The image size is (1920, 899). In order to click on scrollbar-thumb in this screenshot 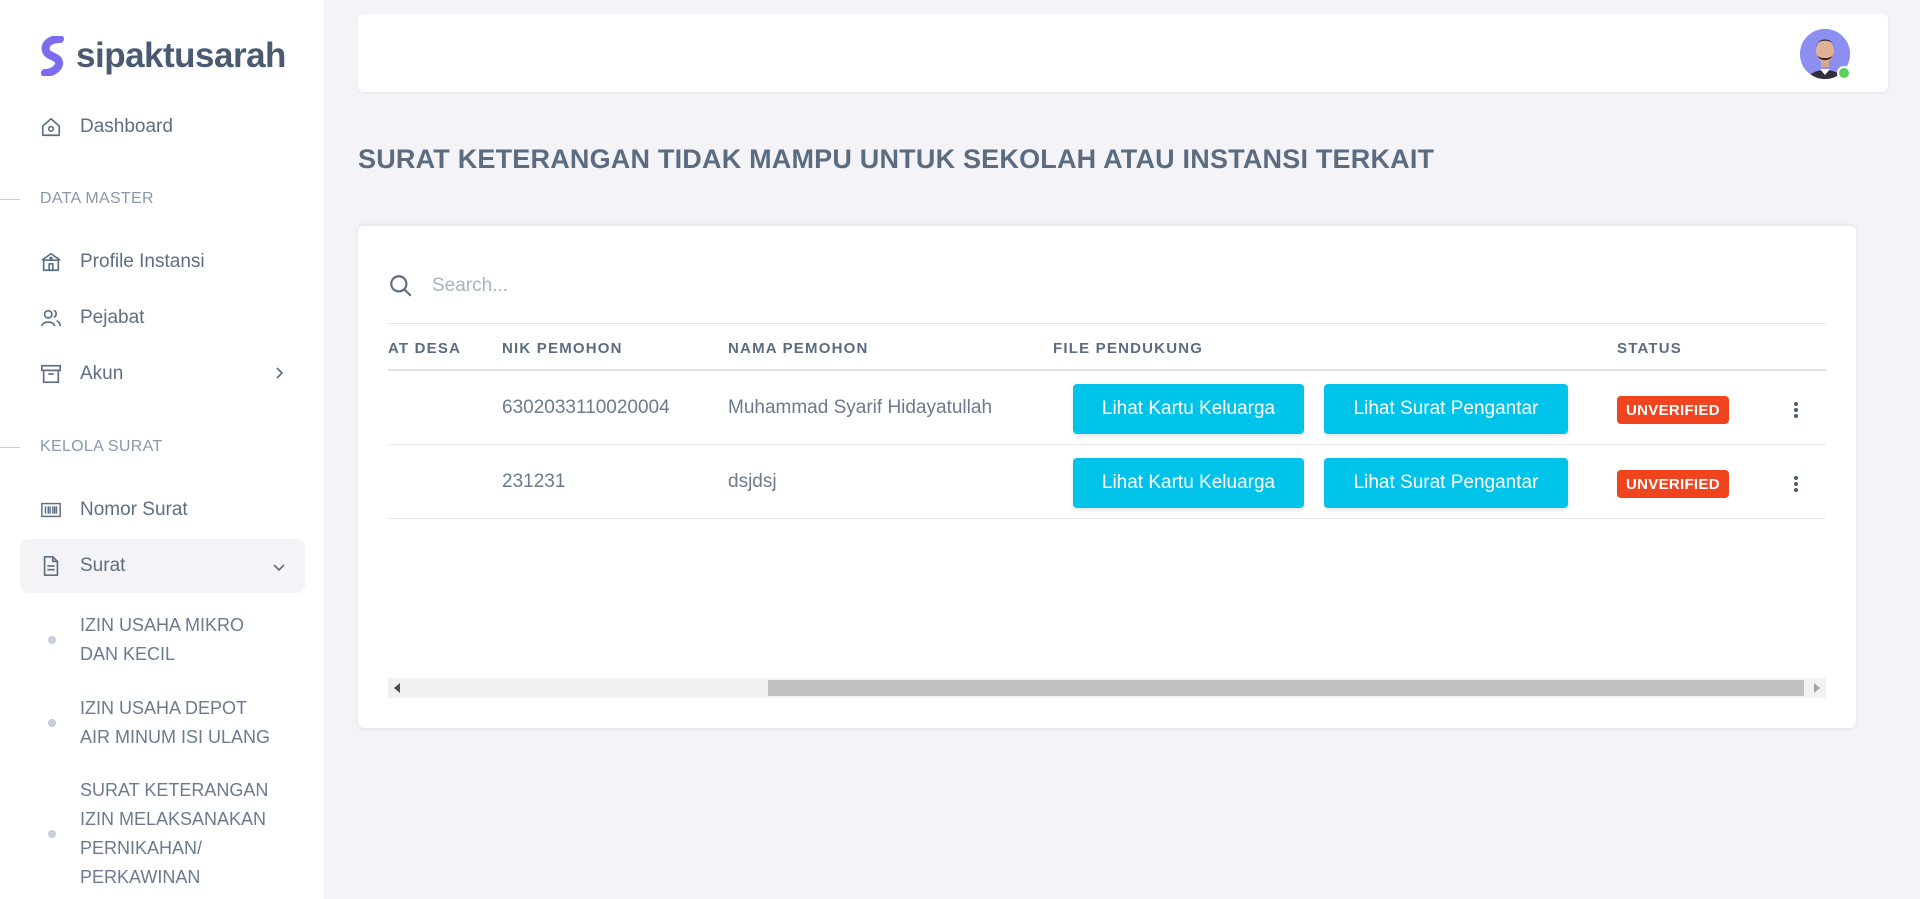, I will do `click(1286, 688)`.